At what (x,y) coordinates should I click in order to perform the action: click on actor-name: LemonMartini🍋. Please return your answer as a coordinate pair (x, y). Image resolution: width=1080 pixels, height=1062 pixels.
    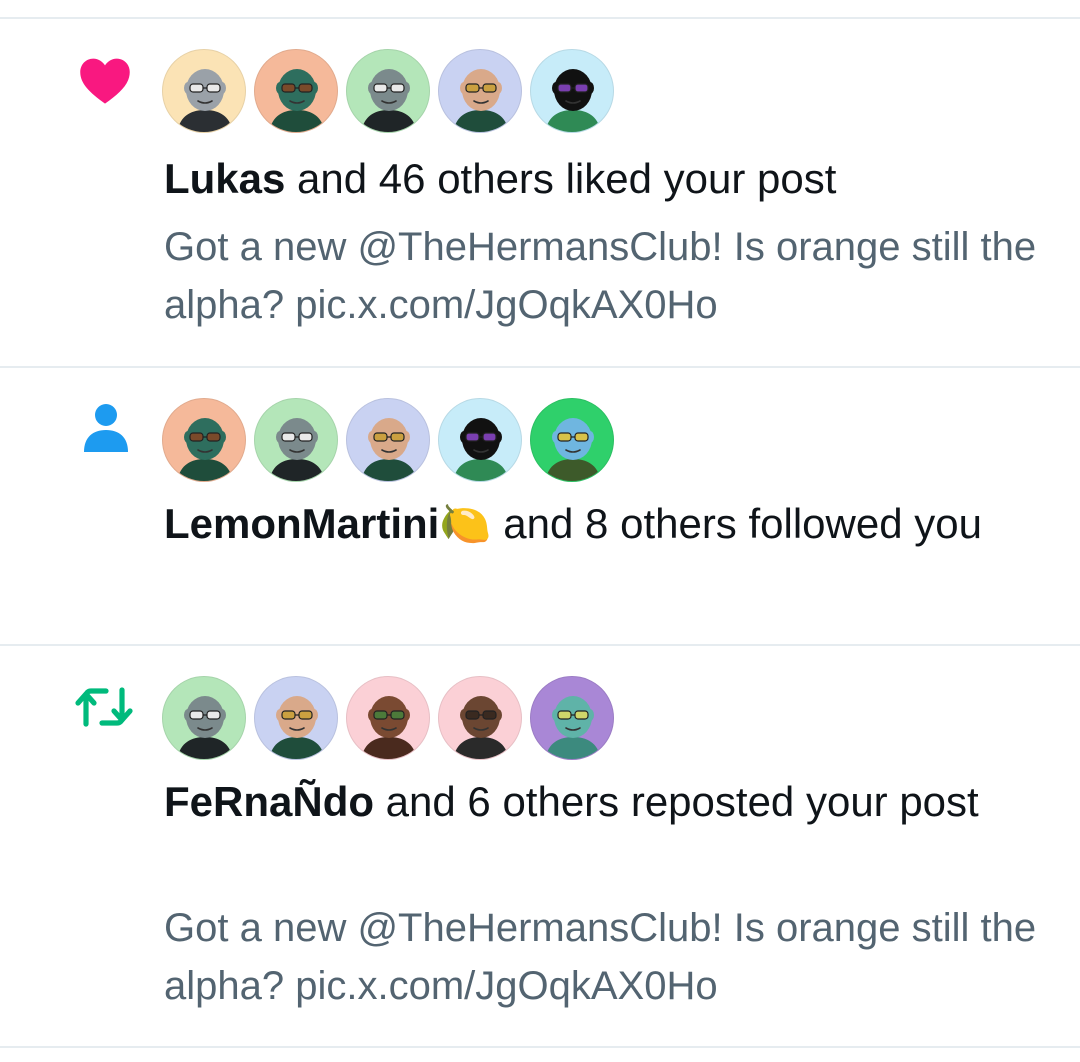
    Looking at the image, I should click on (328, 523).